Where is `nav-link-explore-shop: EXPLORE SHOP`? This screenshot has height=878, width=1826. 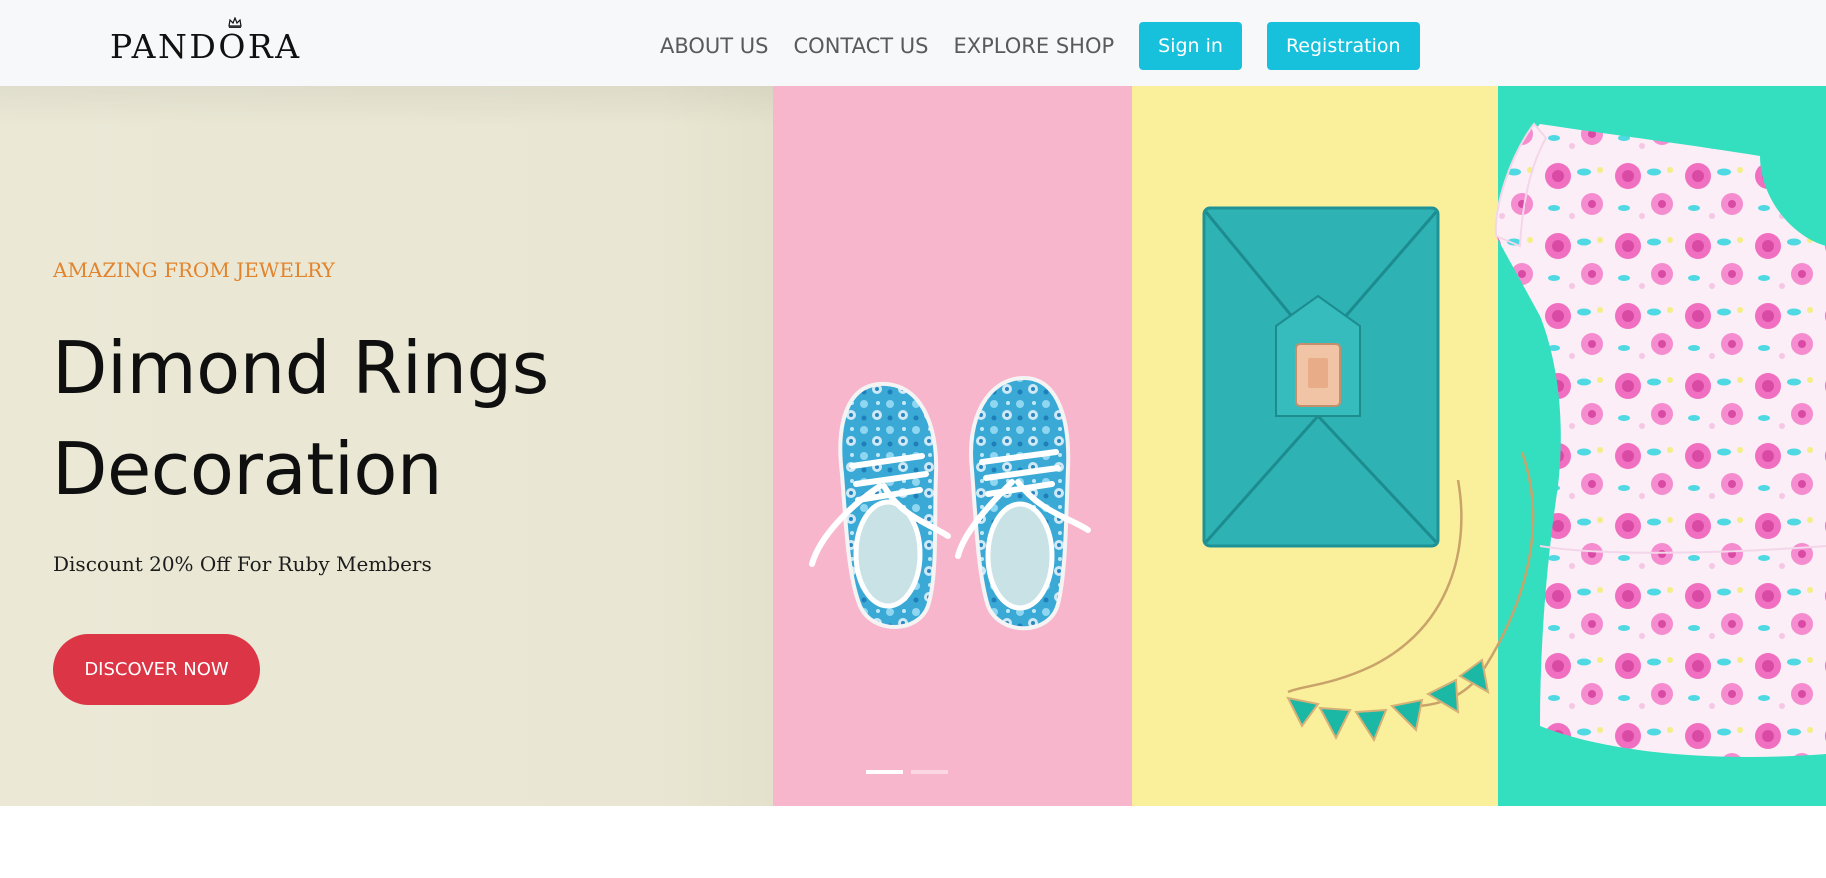
nav-link-explore-shop: EXPLORE SHOP is located at coordinates (1033, 46).